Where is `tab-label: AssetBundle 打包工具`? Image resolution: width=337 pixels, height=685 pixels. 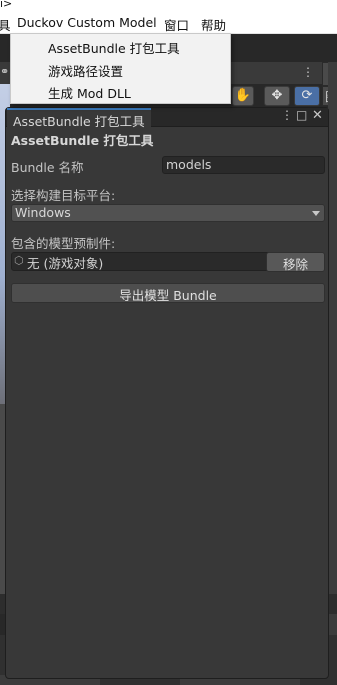 tab-label: AssetBundle 打包工具 is located at coordinates (79, 121).